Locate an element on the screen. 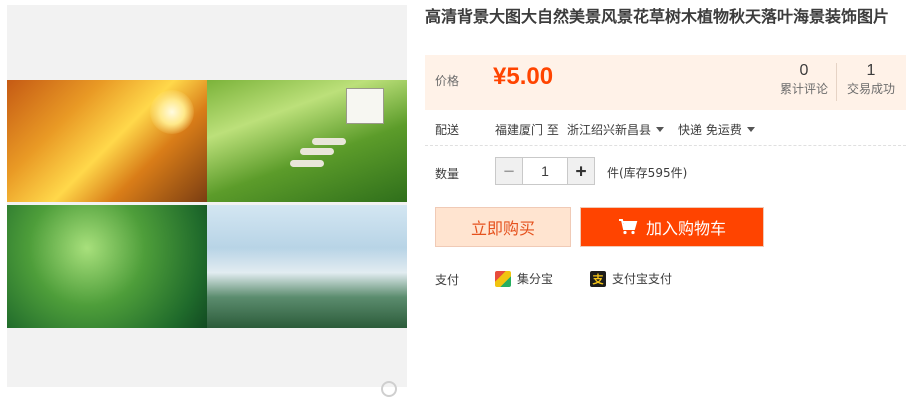 This screenshot has height=409, width=906. decrease-button: − is located at coordinates (509, 171).